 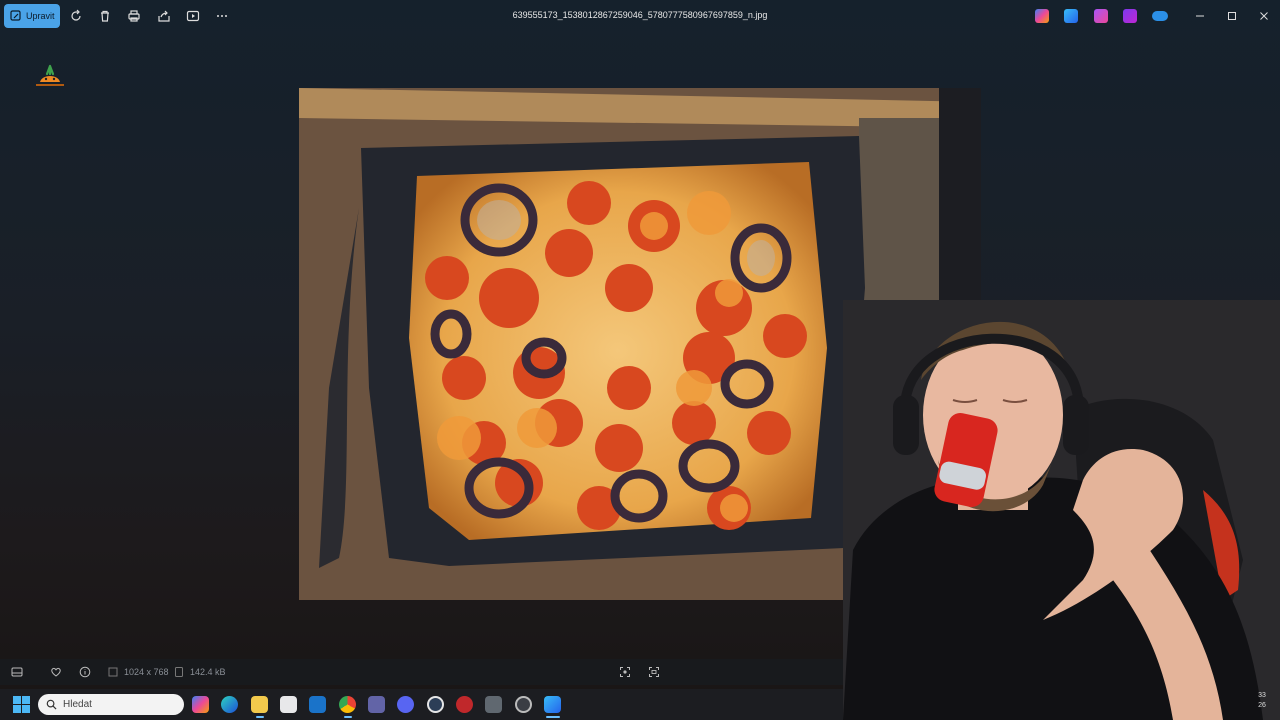 What do you see at coordinates (134, 16) in the screenshot?
I see `print-icon` at bounding box center [134, 16].